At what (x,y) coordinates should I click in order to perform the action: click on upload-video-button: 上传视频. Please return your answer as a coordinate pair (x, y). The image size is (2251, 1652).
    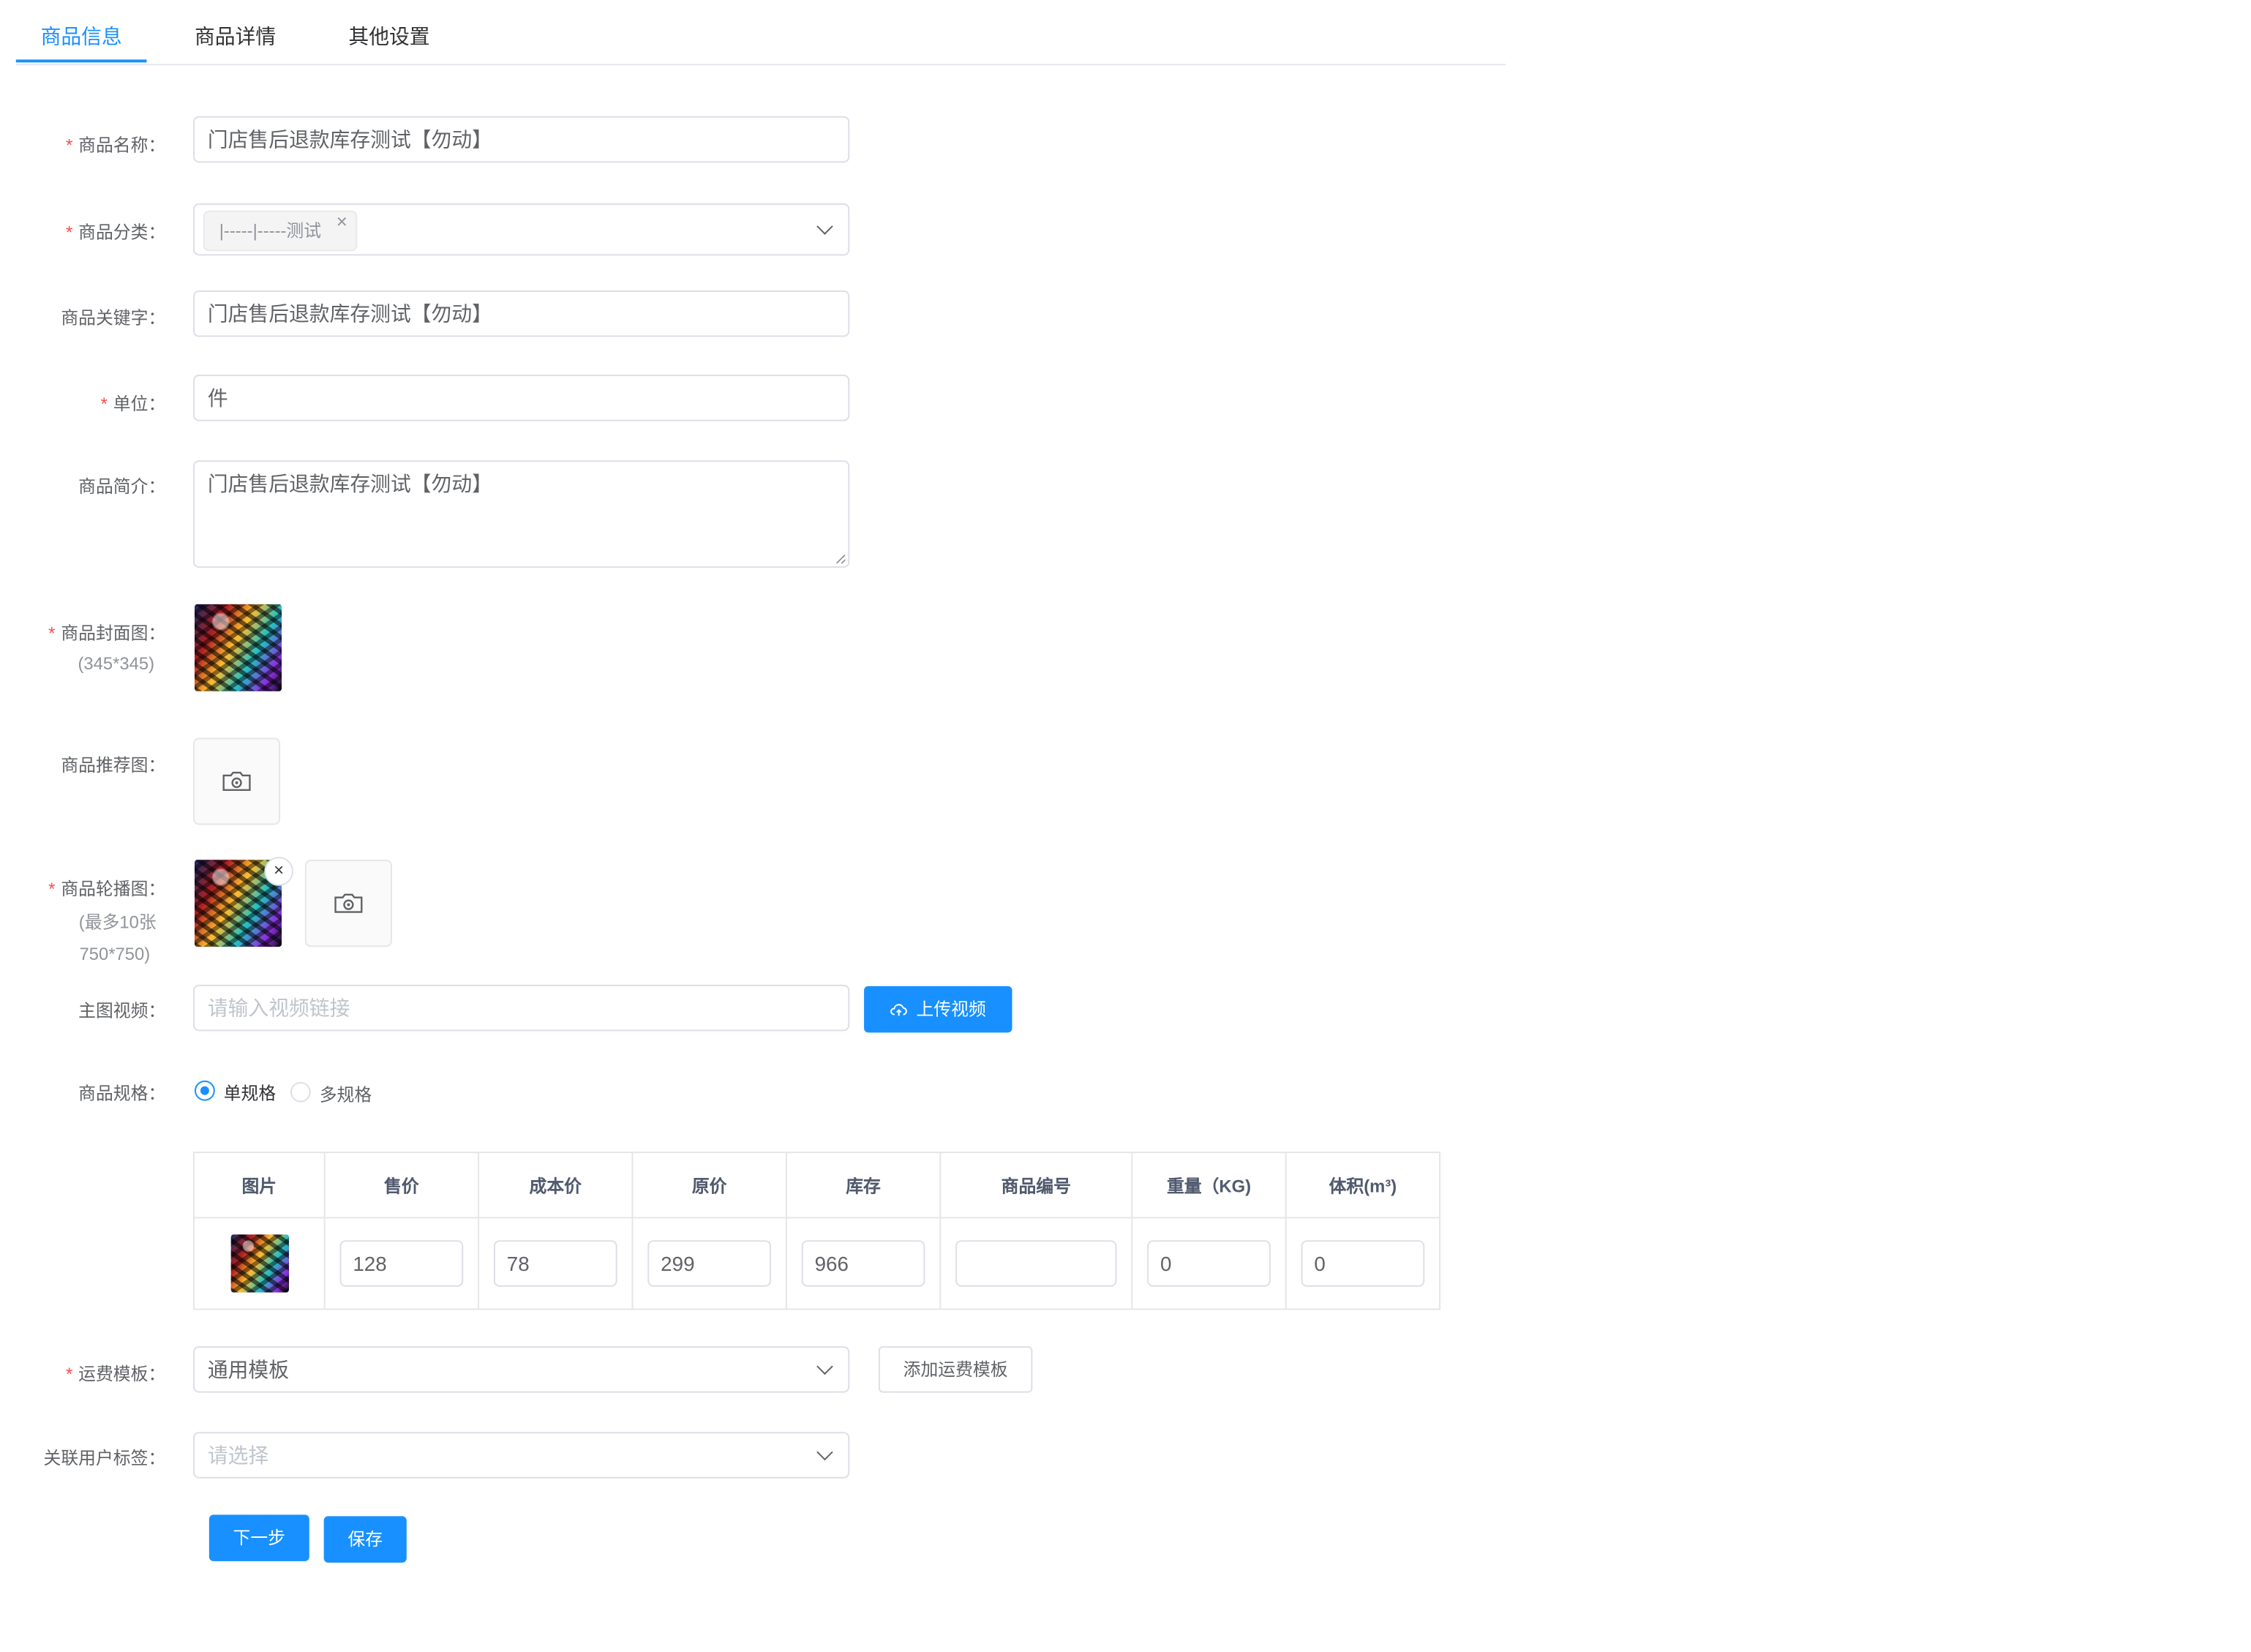
    Looking at the image, I should click on (938, 1009).